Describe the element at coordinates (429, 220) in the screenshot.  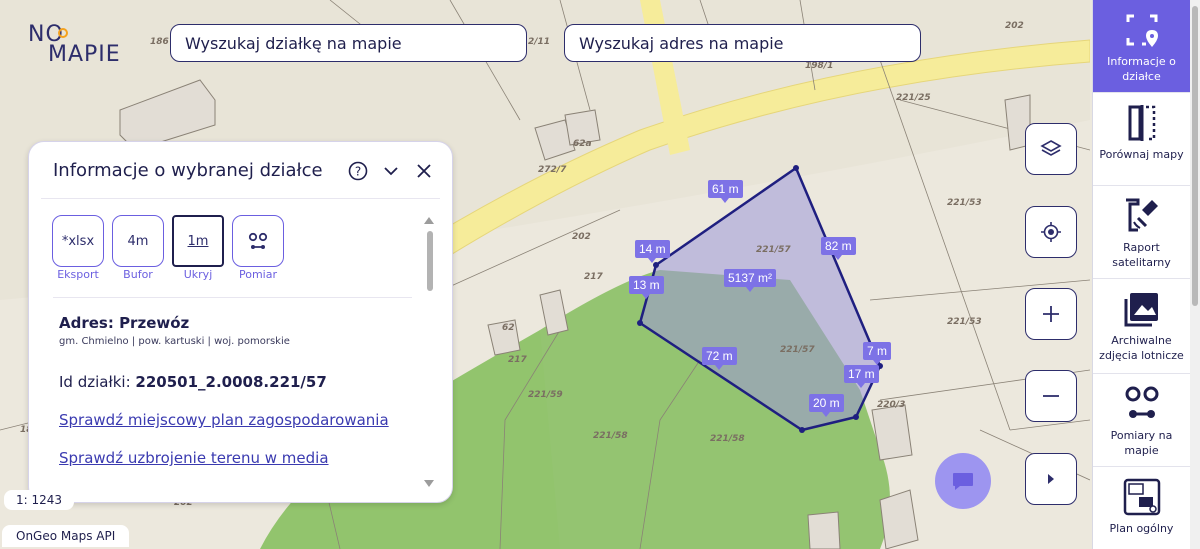
I see `scroll-up-icon` at that location.